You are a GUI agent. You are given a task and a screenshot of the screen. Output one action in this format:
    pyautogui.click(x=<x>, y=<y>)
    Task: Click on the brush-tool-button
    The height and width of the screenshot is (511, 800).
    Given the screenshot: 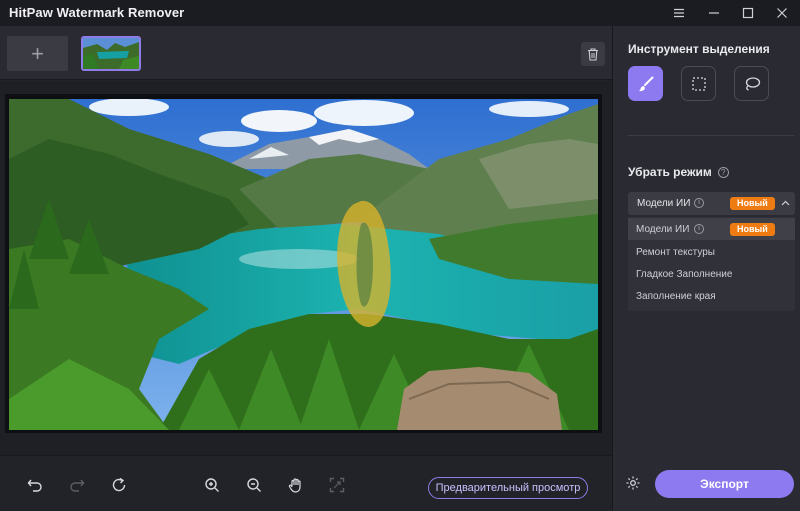 What is the action you would take?
    pyautogui.click(x=645, y=83)
    